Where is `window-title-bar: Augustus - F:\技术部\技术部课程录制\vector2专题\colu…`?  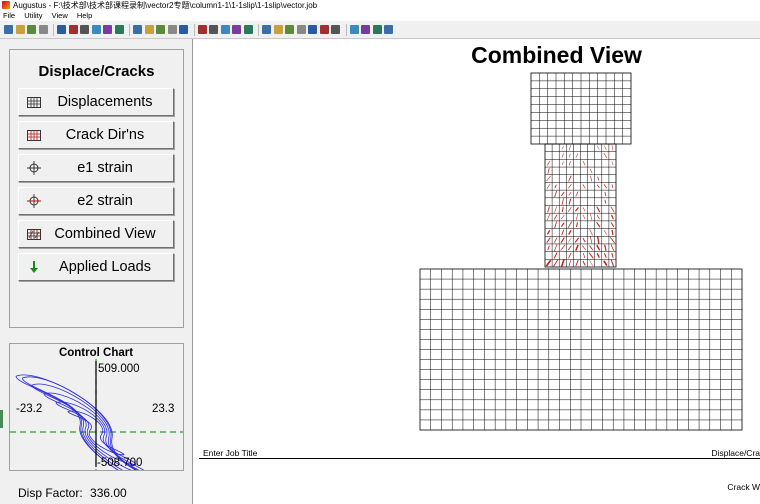 window-title-bar: Augustus - F:\技术部\技术部课程录制\vector2专题\colu… is located at coordinates (380, 5).